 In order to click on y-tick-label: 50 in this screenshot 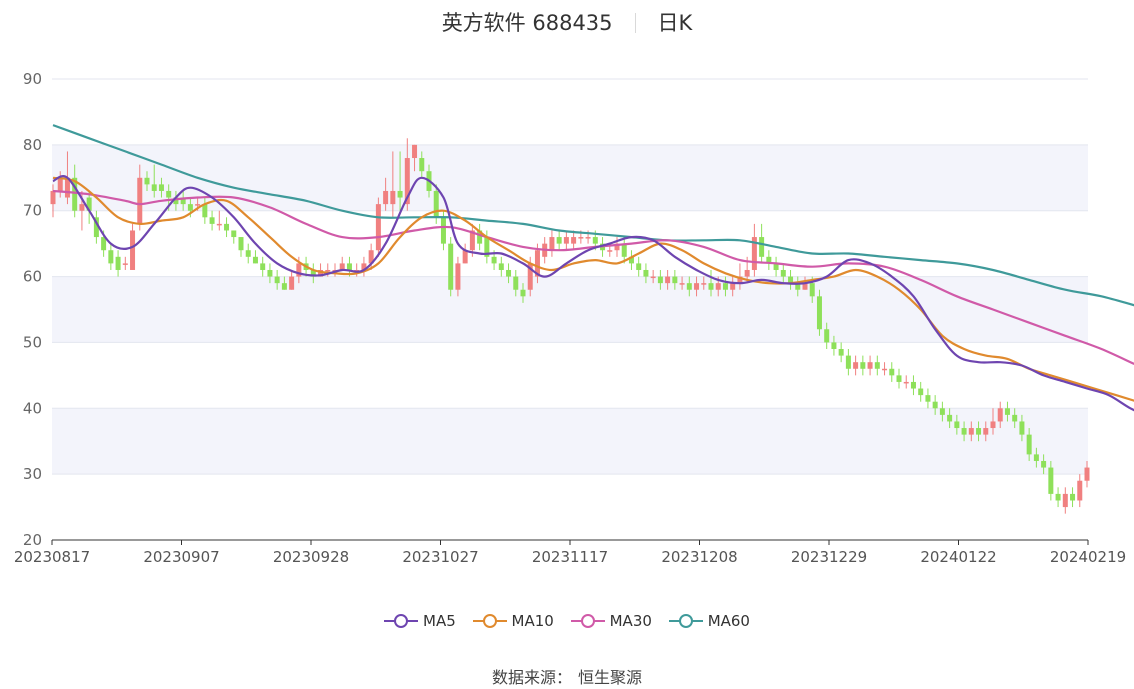, I will do `click(32, 342)`.